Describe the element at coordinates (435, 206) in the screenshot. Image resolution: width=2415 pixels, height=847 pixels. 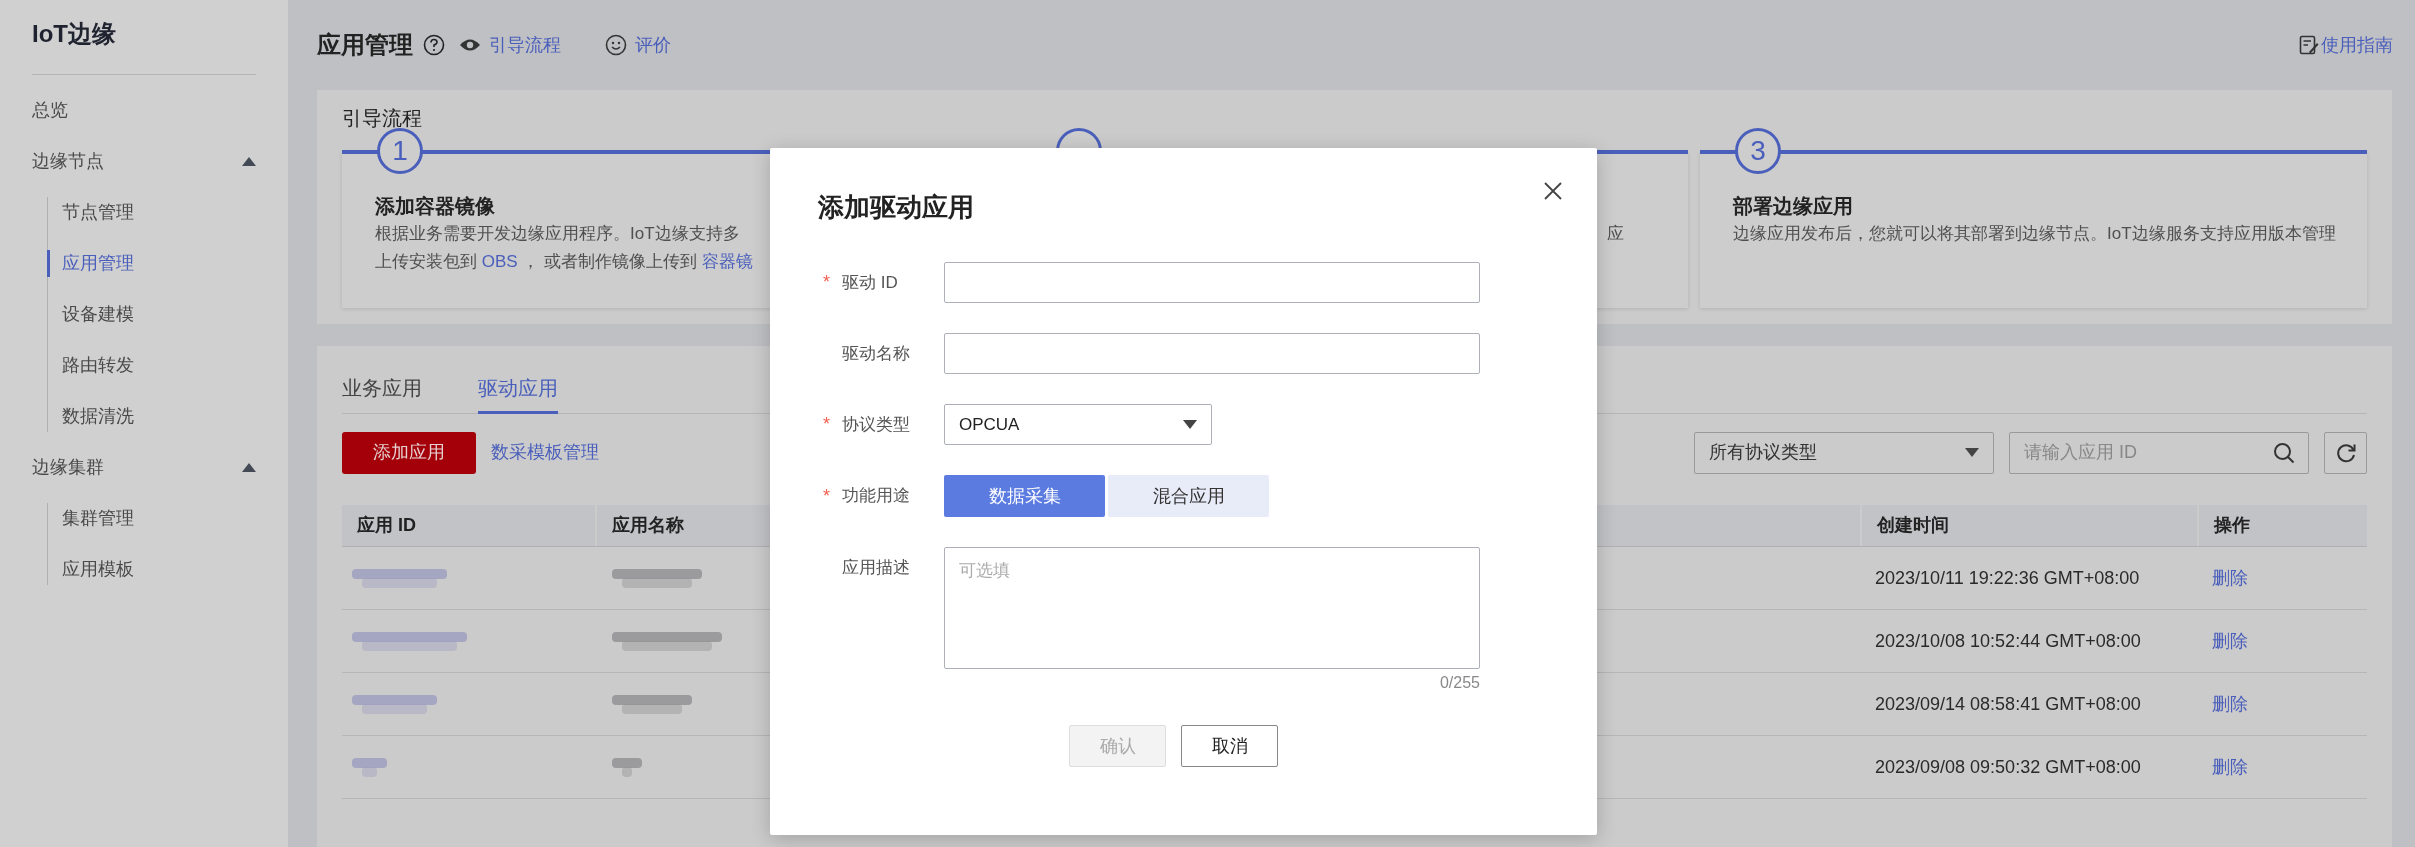
I see `step-title: 添加容器镜像` at that location.